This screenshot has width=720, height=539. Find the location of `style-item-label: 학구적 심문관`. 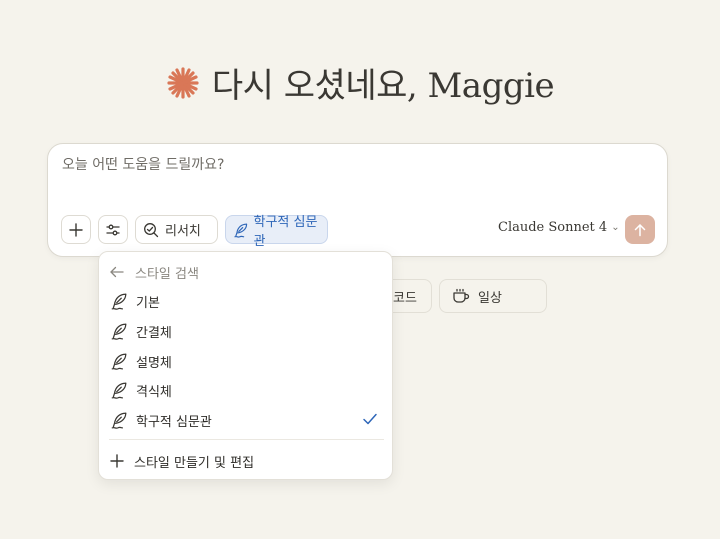

style-item-label: 학구적 심문관 is located at coordinates (174, 422).